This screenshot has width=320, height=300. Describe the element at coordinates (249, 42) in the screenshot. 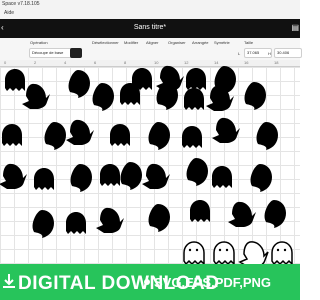

I see `size-label: Taille` at that location.